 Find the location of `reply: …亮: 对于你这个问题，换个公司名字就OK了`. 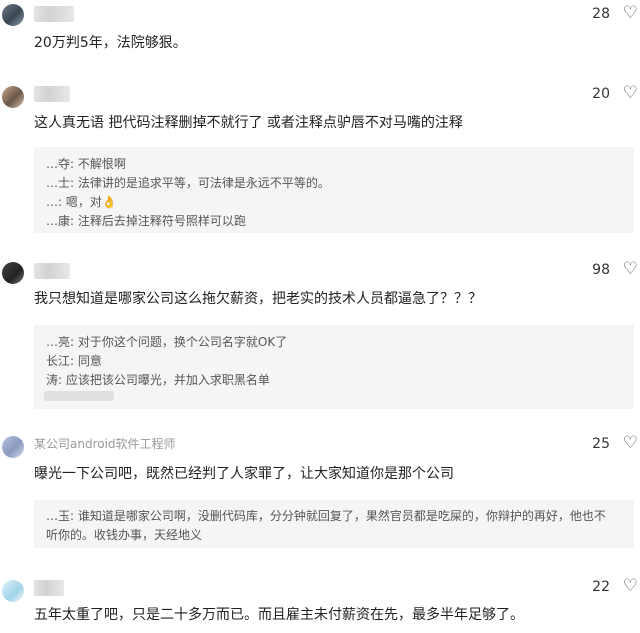

reply: …亮: 对于你这个问题，换个公司名字就OK了 is located at coordinates (166, 341).